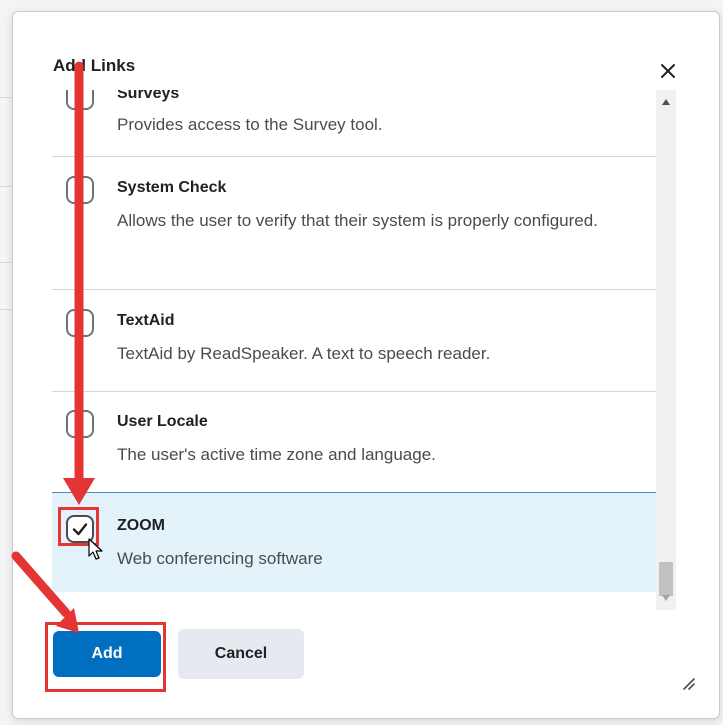 The width and height of the screenshot is (723, 725). I want to click on resize-handle-icon, so click(688, 683).